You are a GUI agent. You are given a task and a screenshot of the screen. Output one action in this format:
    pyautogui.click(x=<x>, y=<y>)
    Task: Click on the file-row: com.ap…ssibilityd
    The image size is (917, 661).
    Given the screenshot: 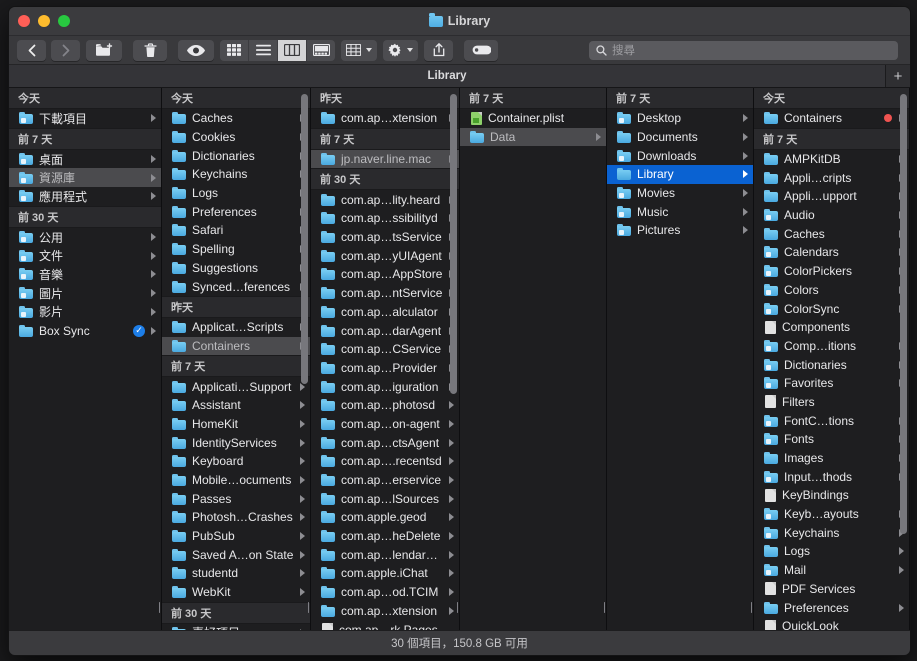 What is the action you would take?
    pyautogui.click(x=385, y=218)
    